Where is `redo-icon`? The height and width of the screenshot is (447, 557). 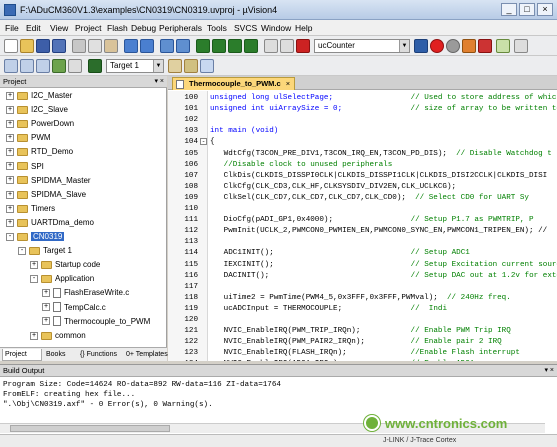
redo-icon is located at coordinates (147, 46).